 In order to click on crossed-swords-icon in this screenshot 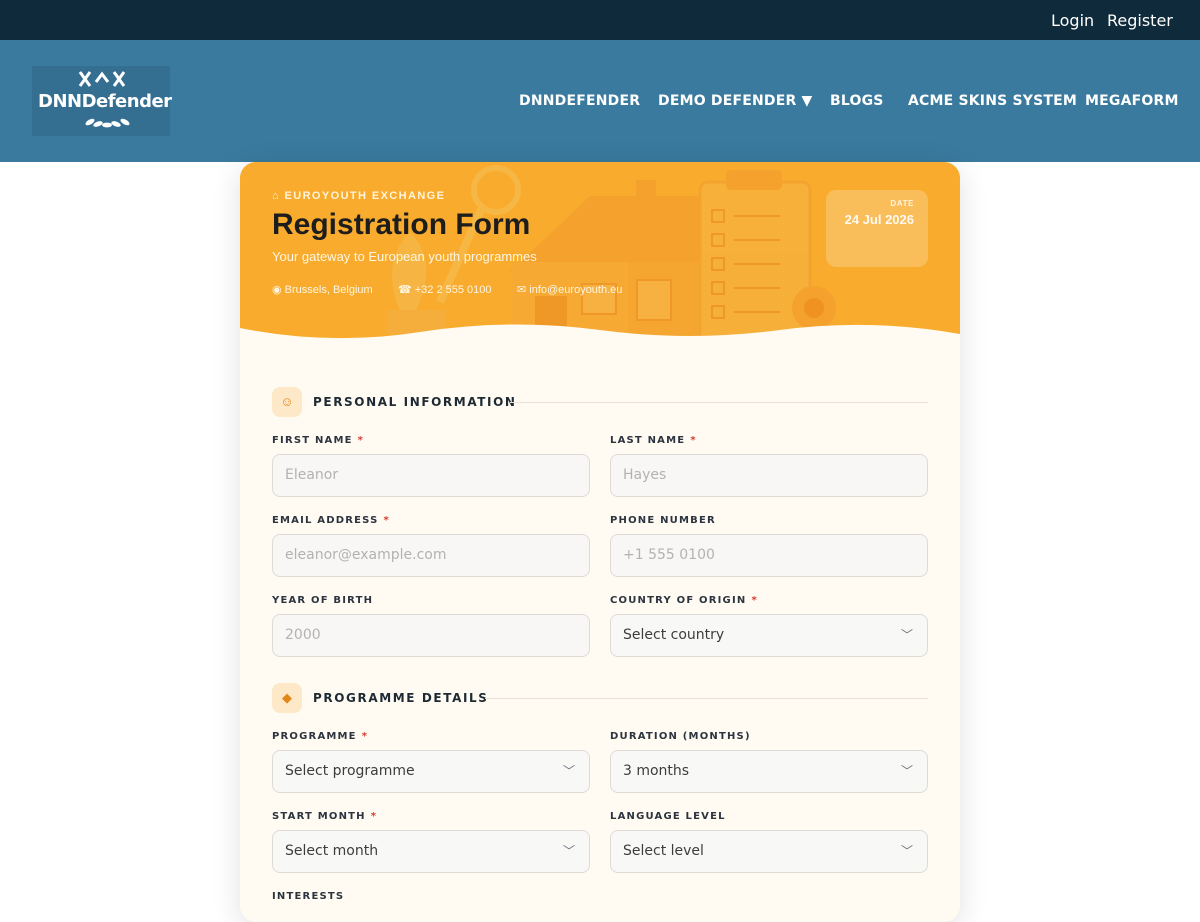, I will do `click(102, 79)`.